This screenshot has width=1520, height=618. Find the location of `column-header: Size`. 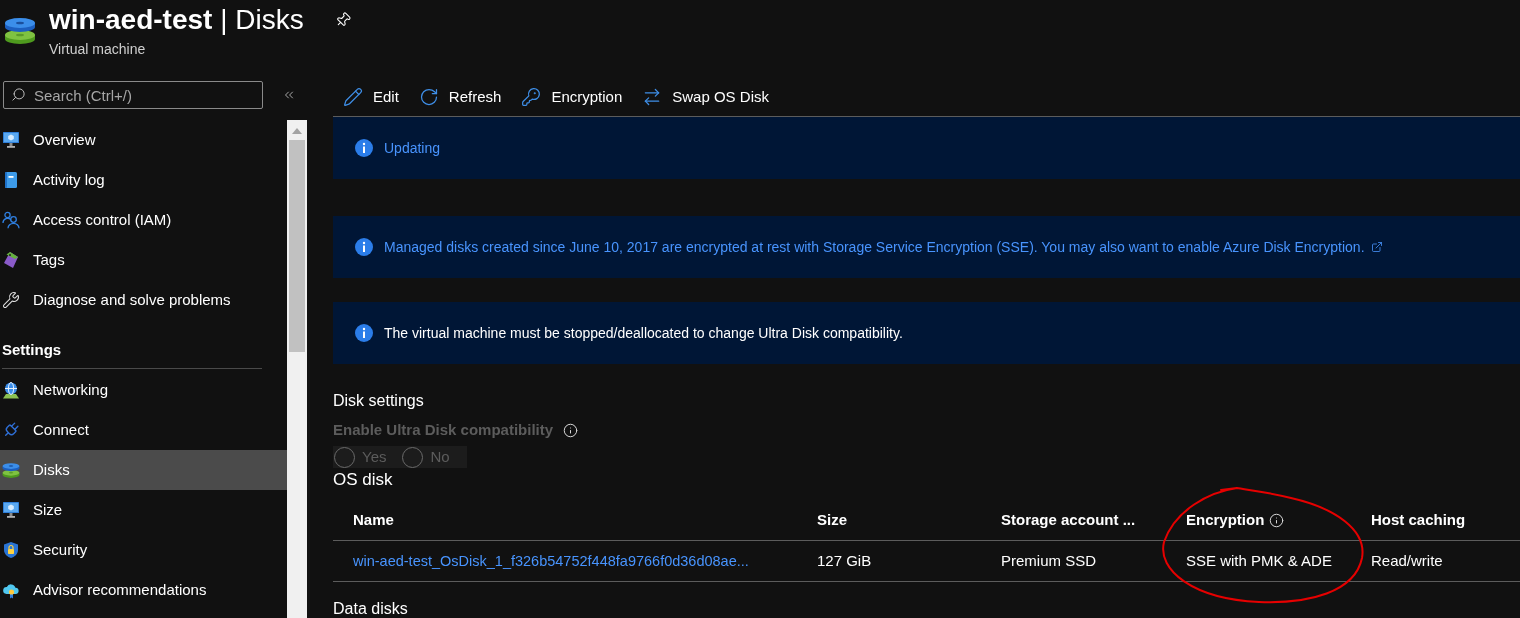

column-header: Size is located at coordinates (832, 520).